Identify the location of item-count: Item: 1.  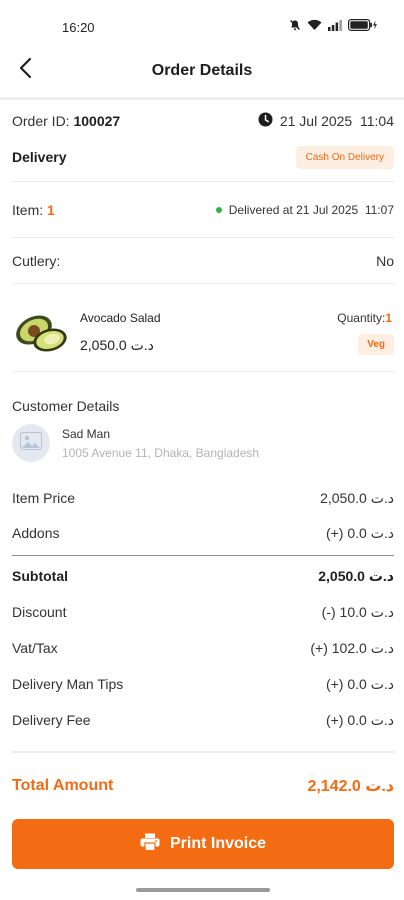
(33, 210).